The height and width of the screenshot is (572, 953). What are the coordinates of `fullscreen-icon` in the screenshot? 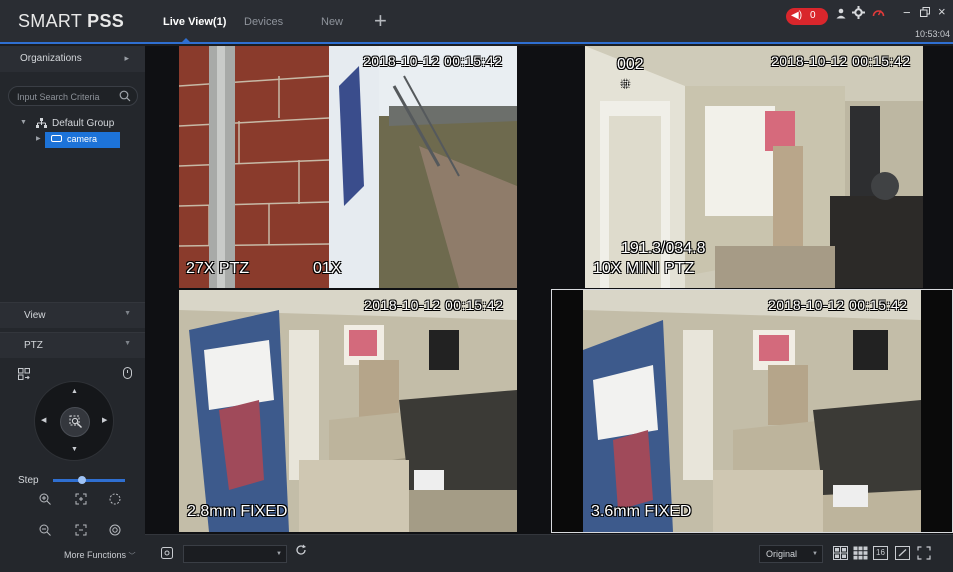 It's located at (924, 553).